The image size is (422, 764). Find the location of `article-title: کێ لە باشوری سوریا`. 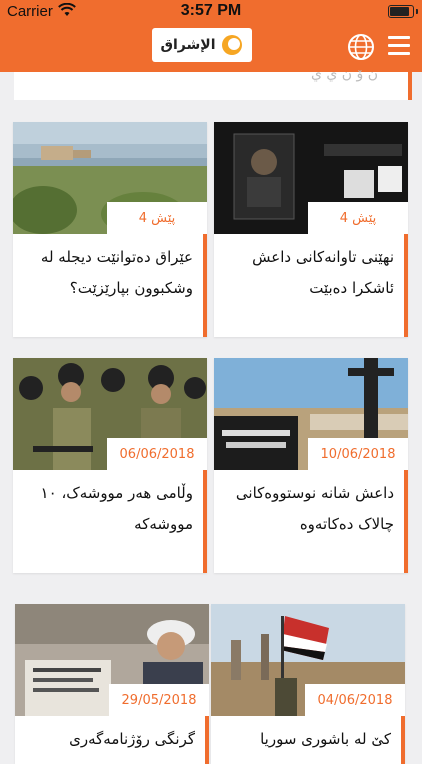

article-title: کێ لە باشوری سوریا is located at coordinates (325, 739).